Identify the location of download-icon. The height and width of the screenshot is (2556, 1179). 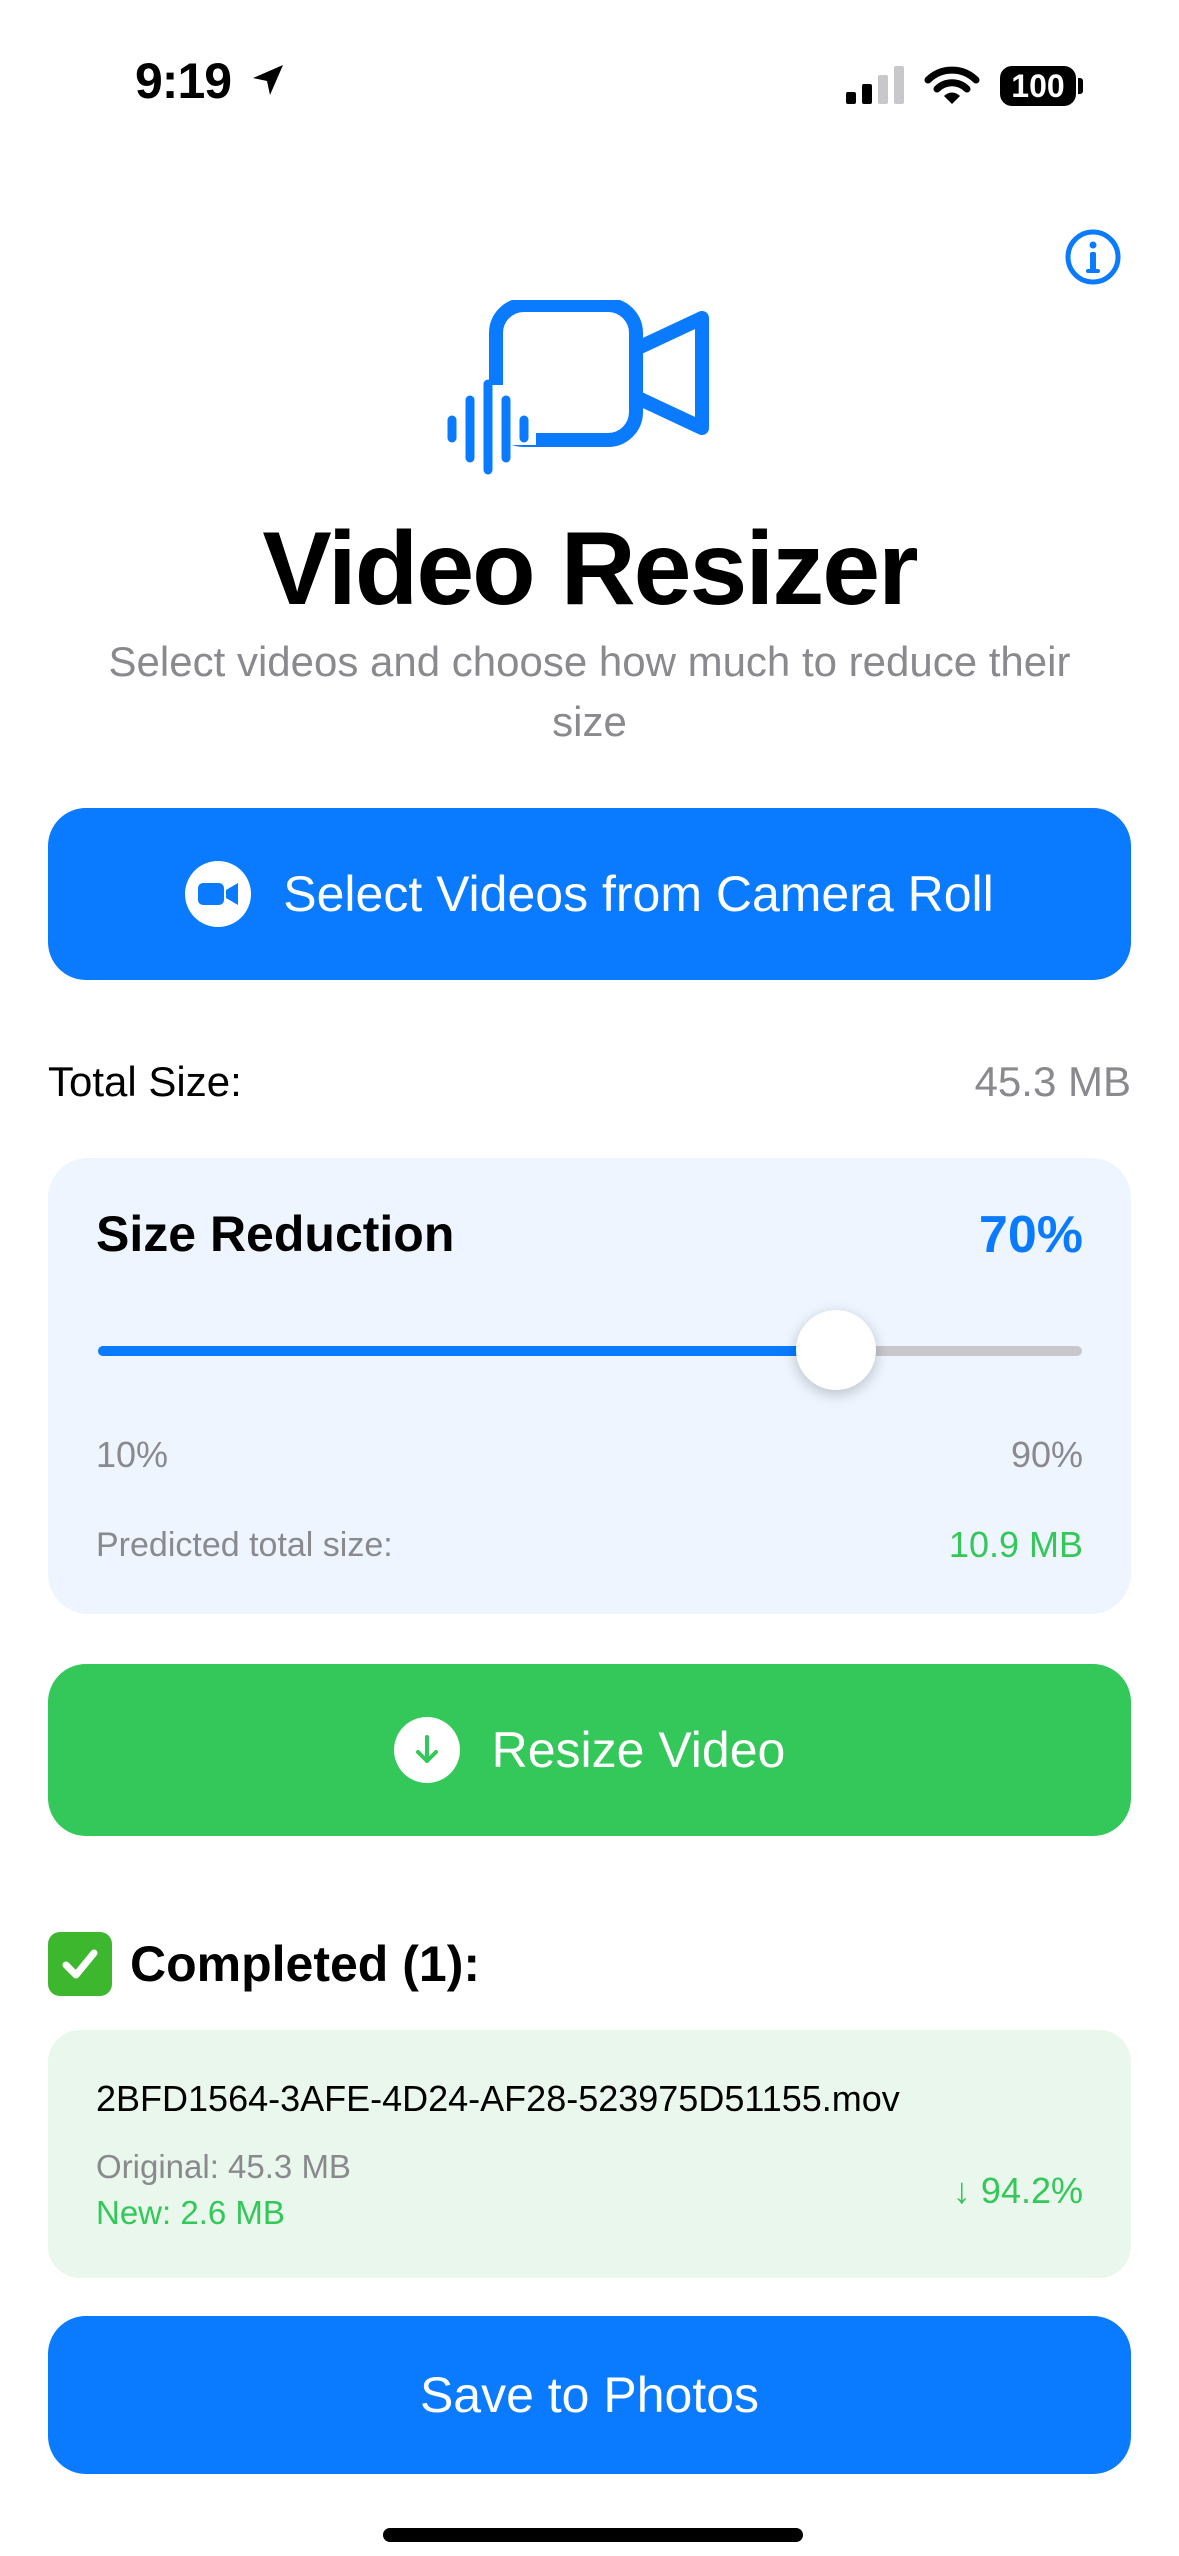
(426, 1750).